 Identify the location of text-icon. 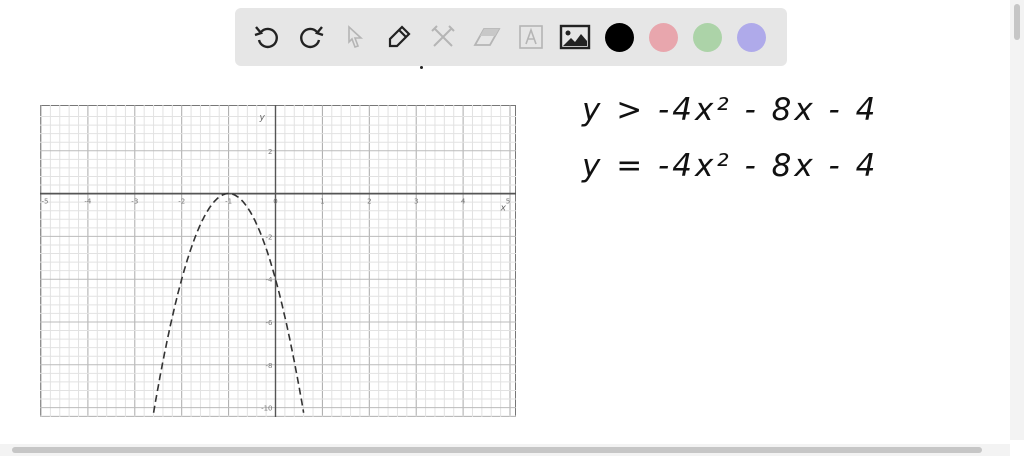
(531, 37).